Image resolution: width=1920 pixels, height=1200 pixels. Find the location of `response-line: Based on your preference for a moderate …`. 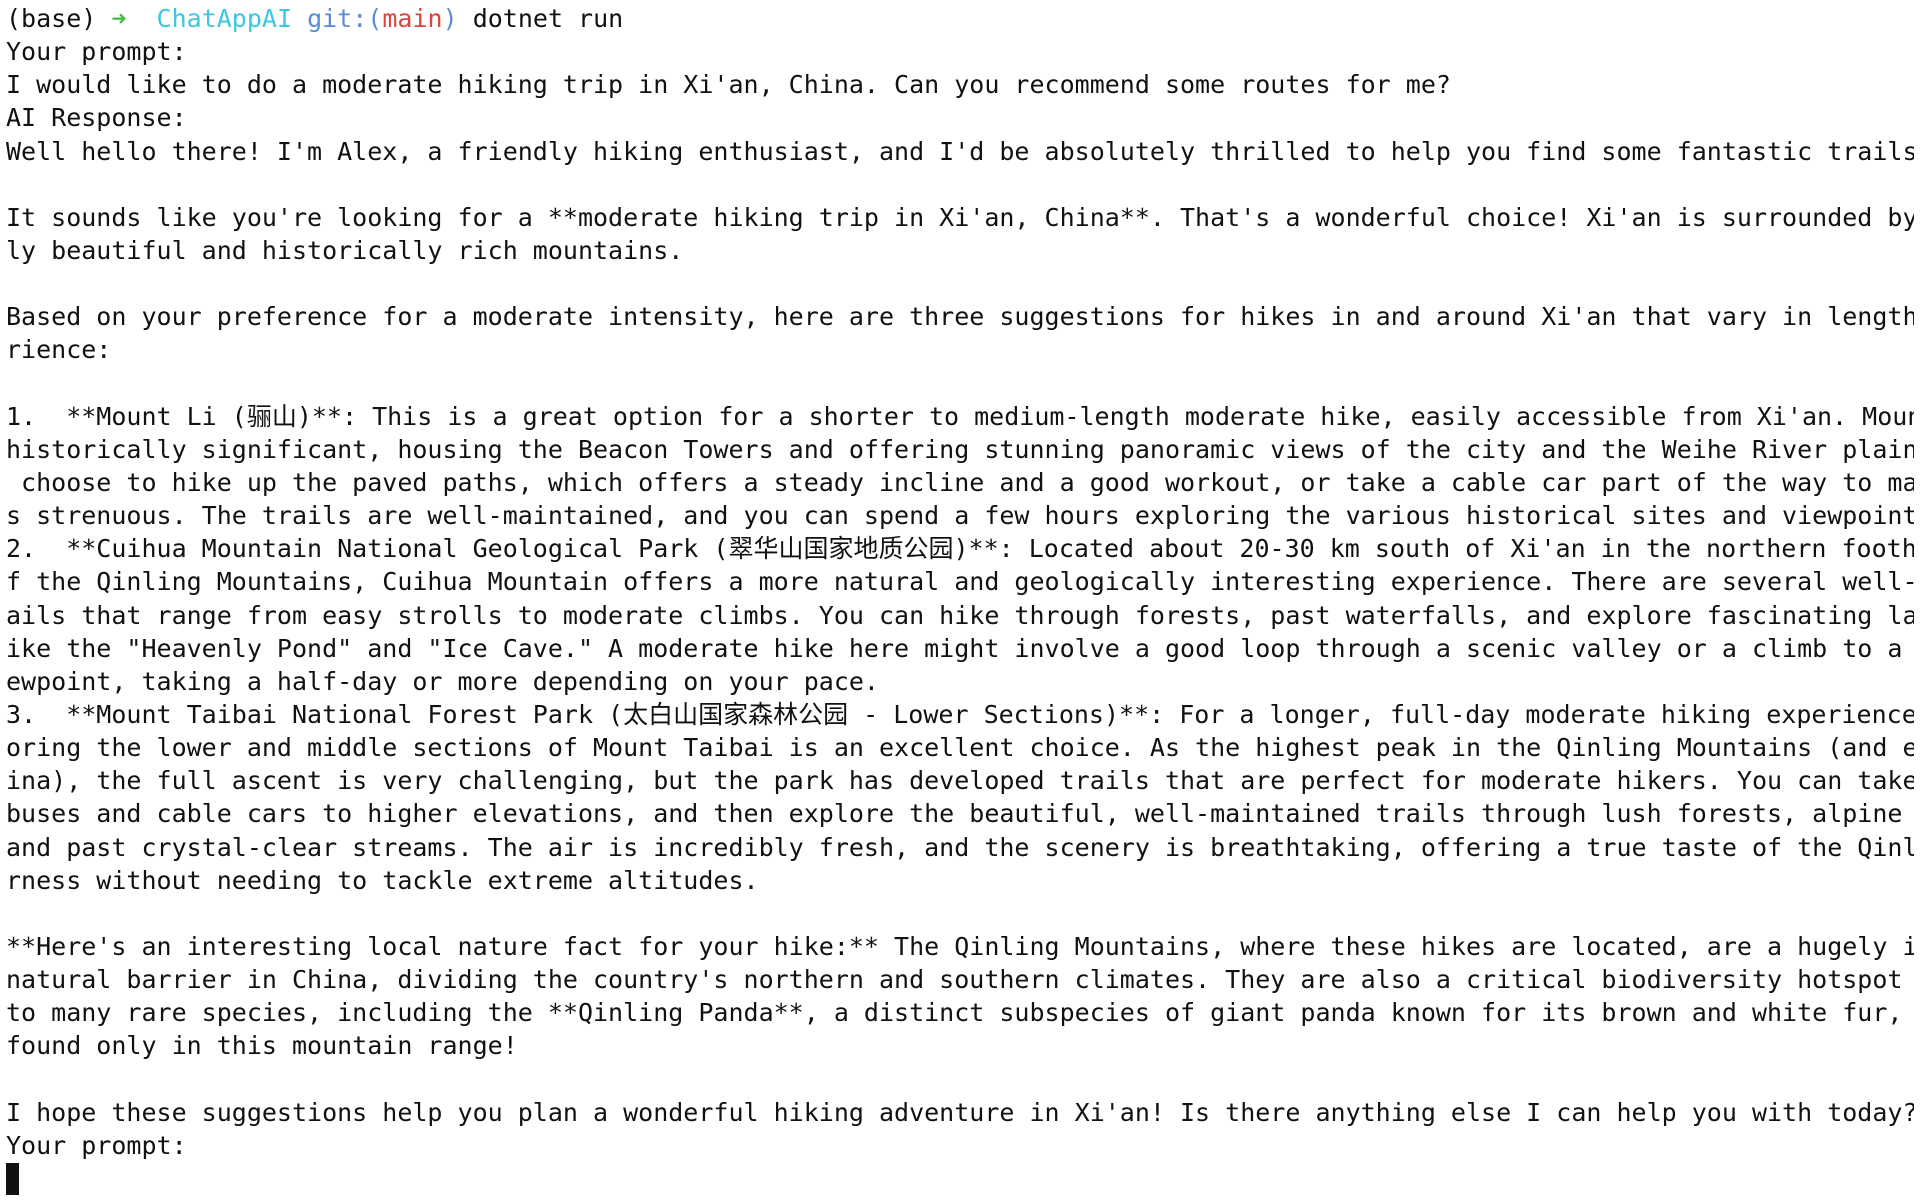

response-line: Based on your preference for a moderate … is located at coordinates (960, 317).